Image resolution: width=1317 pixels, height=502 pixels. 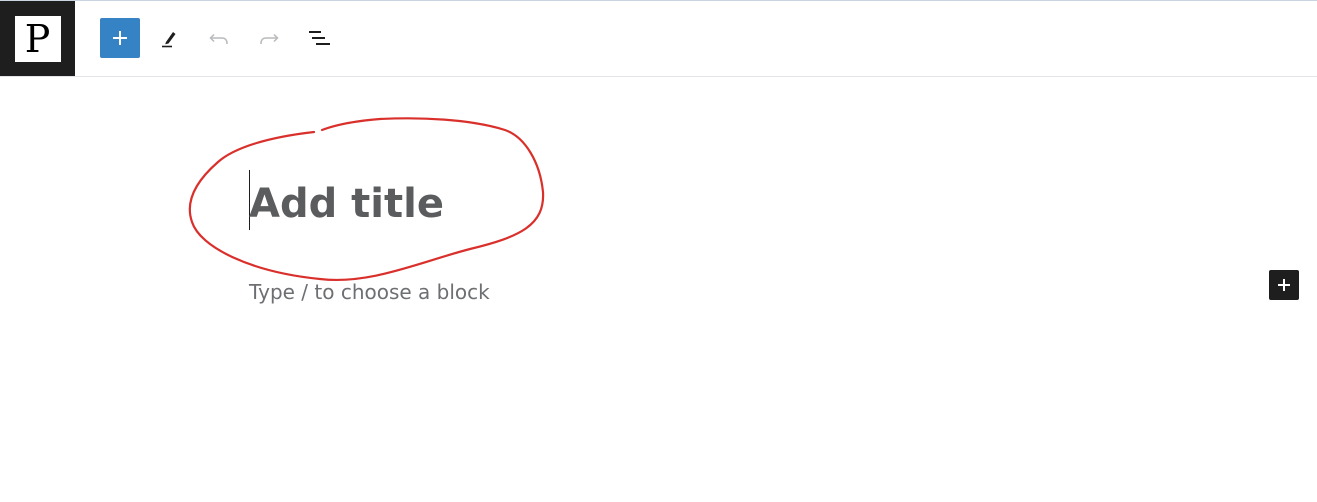 I want to click on list-view-button, so click(x=319, y=38).